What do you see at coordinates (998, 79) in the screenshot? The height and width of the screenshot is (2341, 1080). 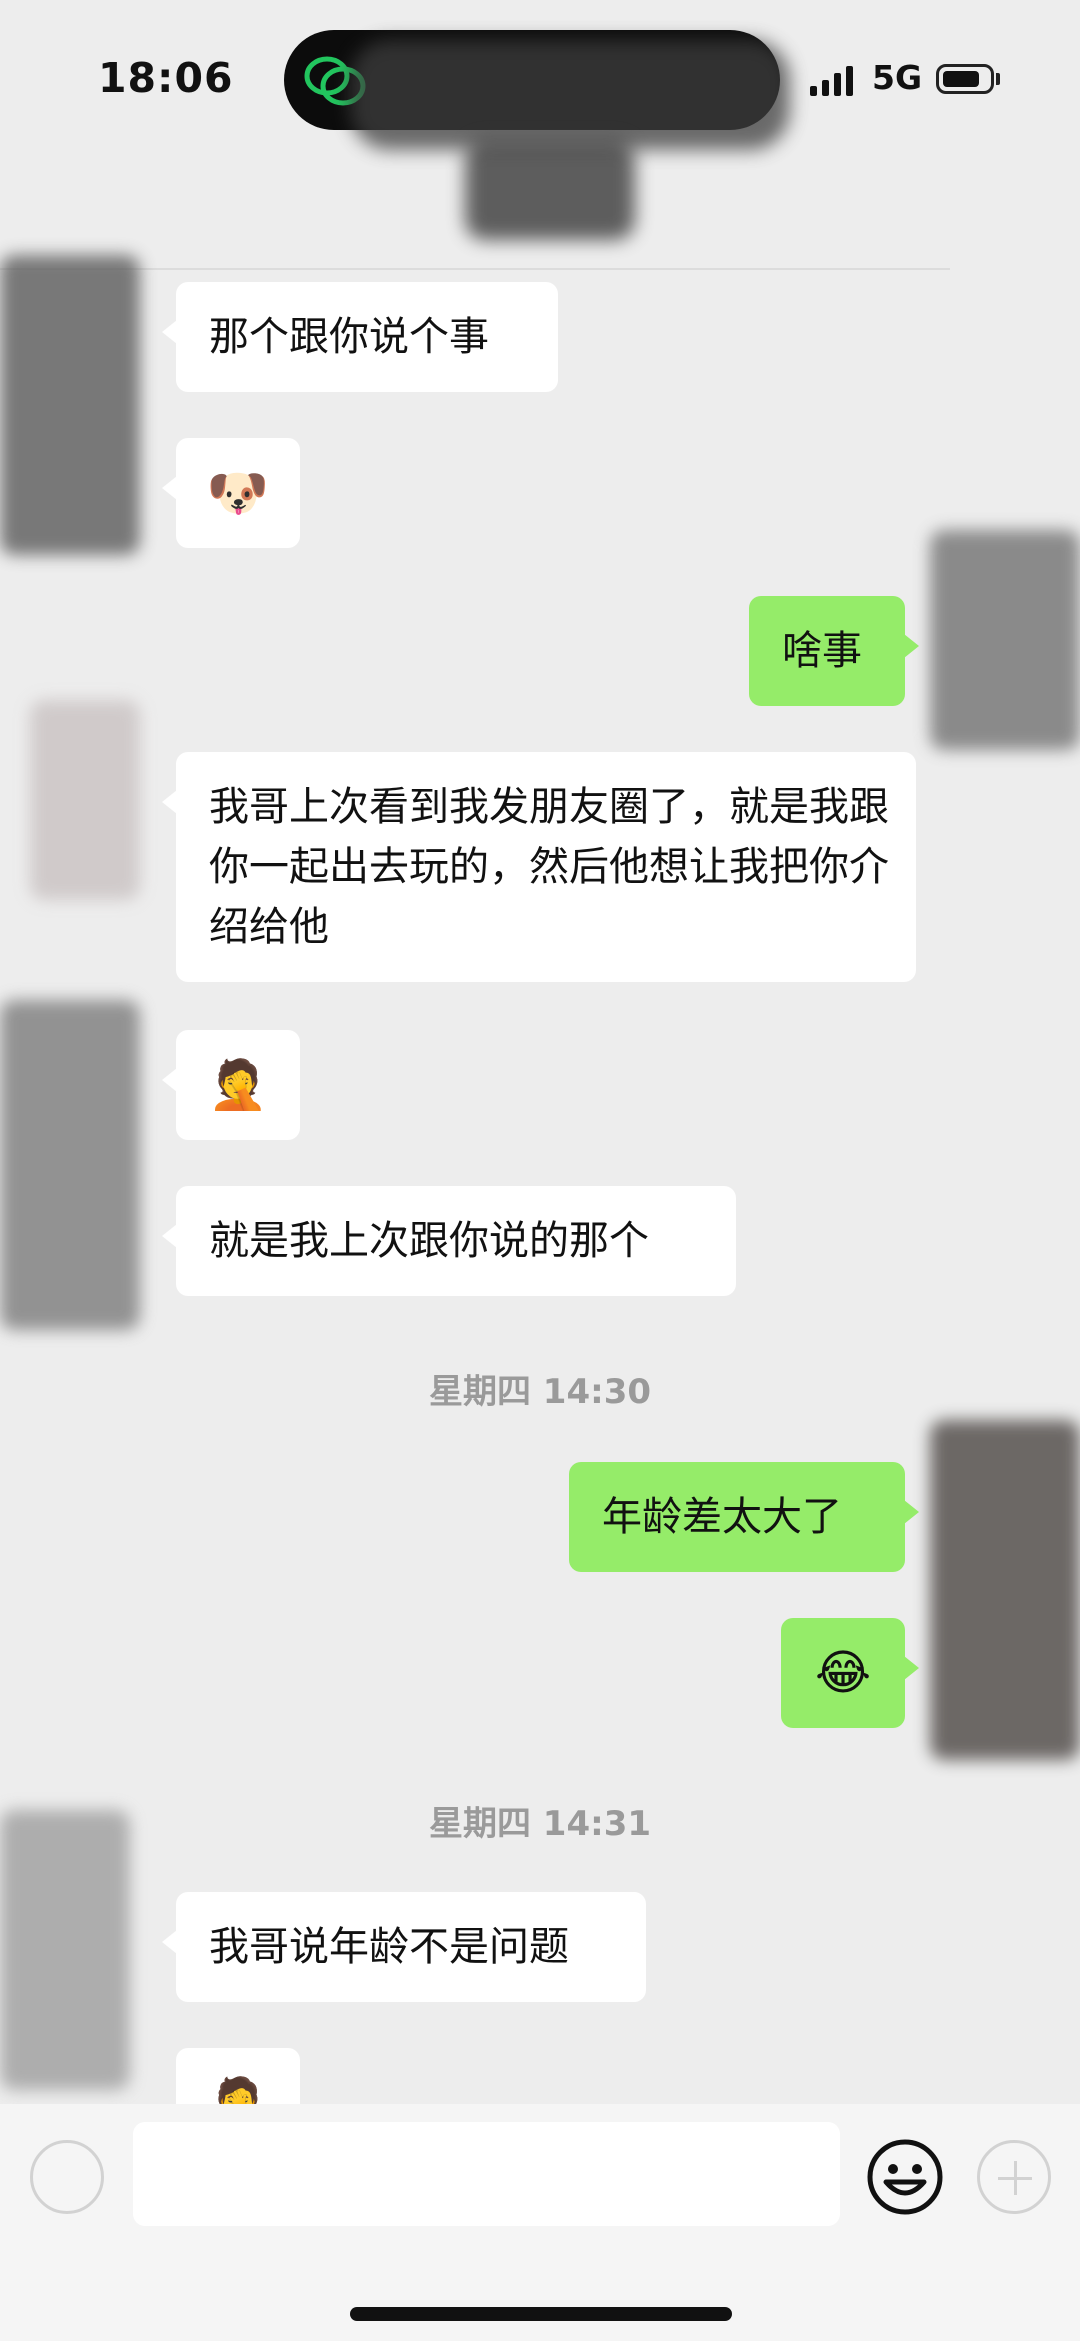 I see `battery-nub` at bounding box center [998, 79].